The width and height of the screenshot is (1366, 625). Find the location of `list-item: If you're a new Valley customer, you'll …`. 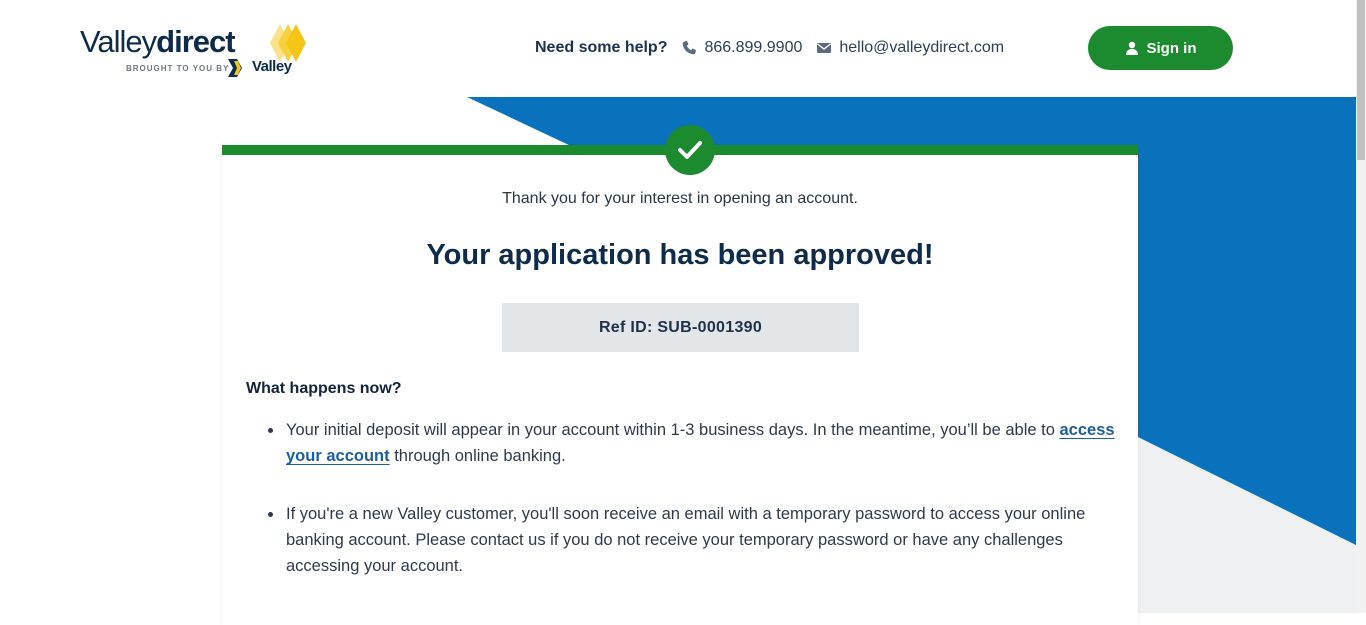

list-item: If you're a new Valley customer, you'll … is located at coordinates (681, 540).